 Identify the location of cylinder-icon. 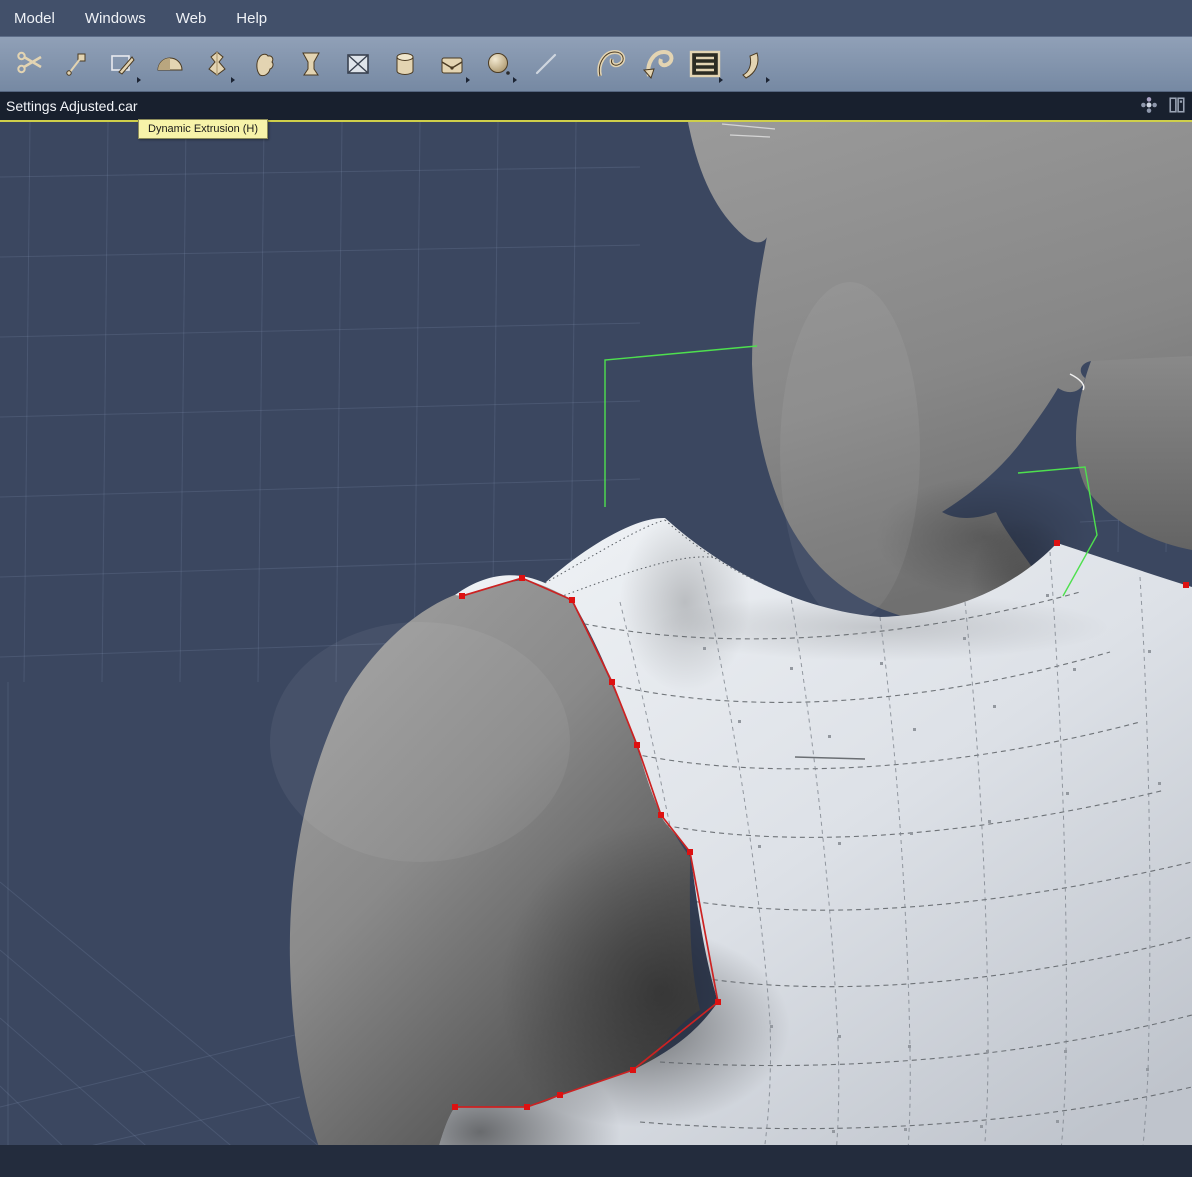
(405, 64).